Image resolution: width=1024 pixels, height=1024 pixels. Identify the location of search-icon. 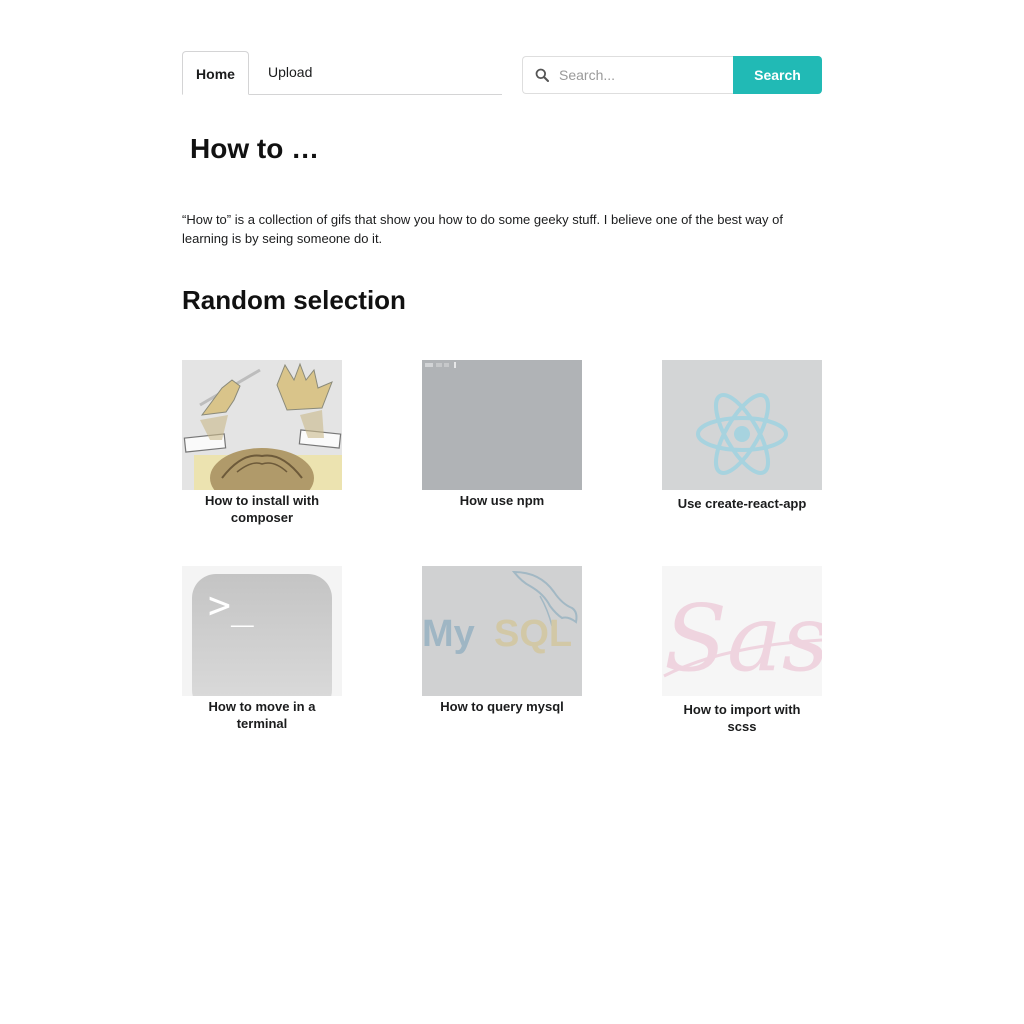
(542, 75).